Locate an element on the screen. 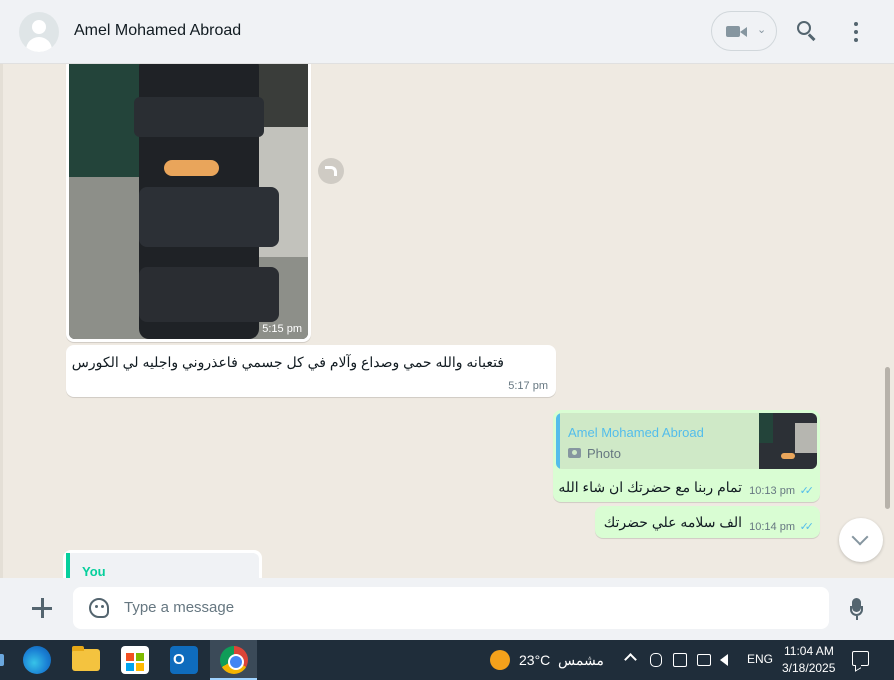  language-indicator: ENG is located at coordinates (760, 659).